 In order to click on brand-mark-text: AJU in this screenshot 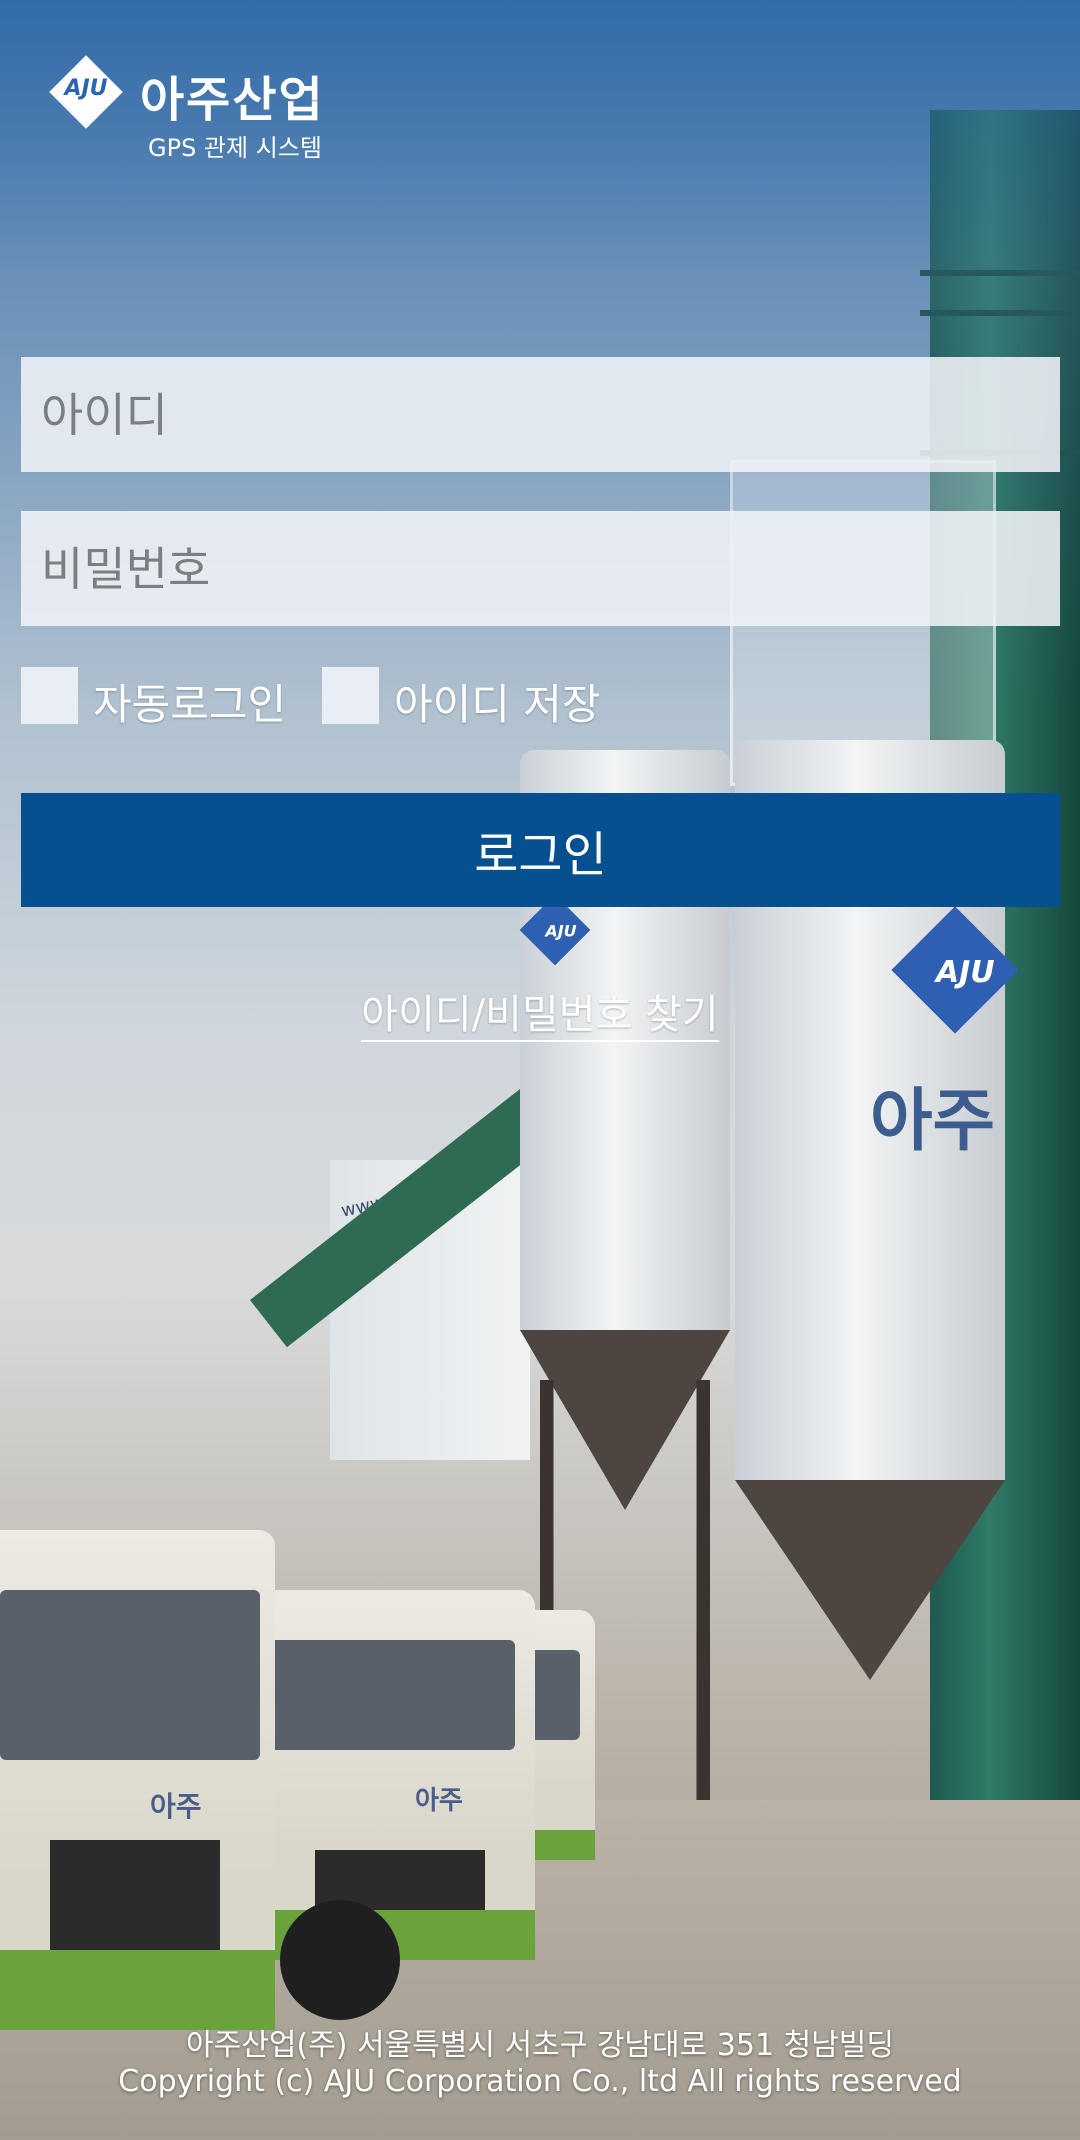, I will do `click(86, 88)`.